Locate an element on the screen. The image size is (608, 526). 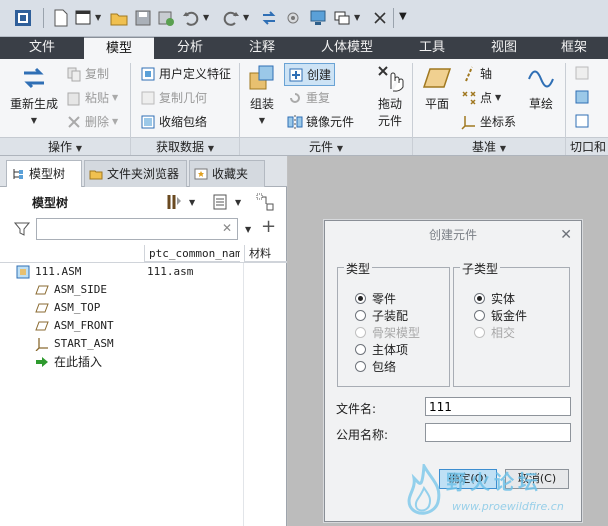
subtype-radio-sheetmetal: 钣金件 is located at coordinates (500, 315).